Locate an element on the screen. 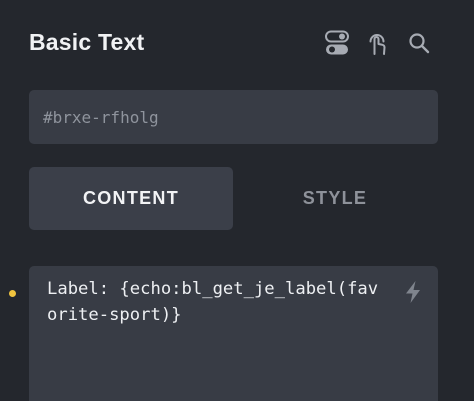 This screenshot has height=401, width=474. element-id-field is located at coordinates (233, 117).